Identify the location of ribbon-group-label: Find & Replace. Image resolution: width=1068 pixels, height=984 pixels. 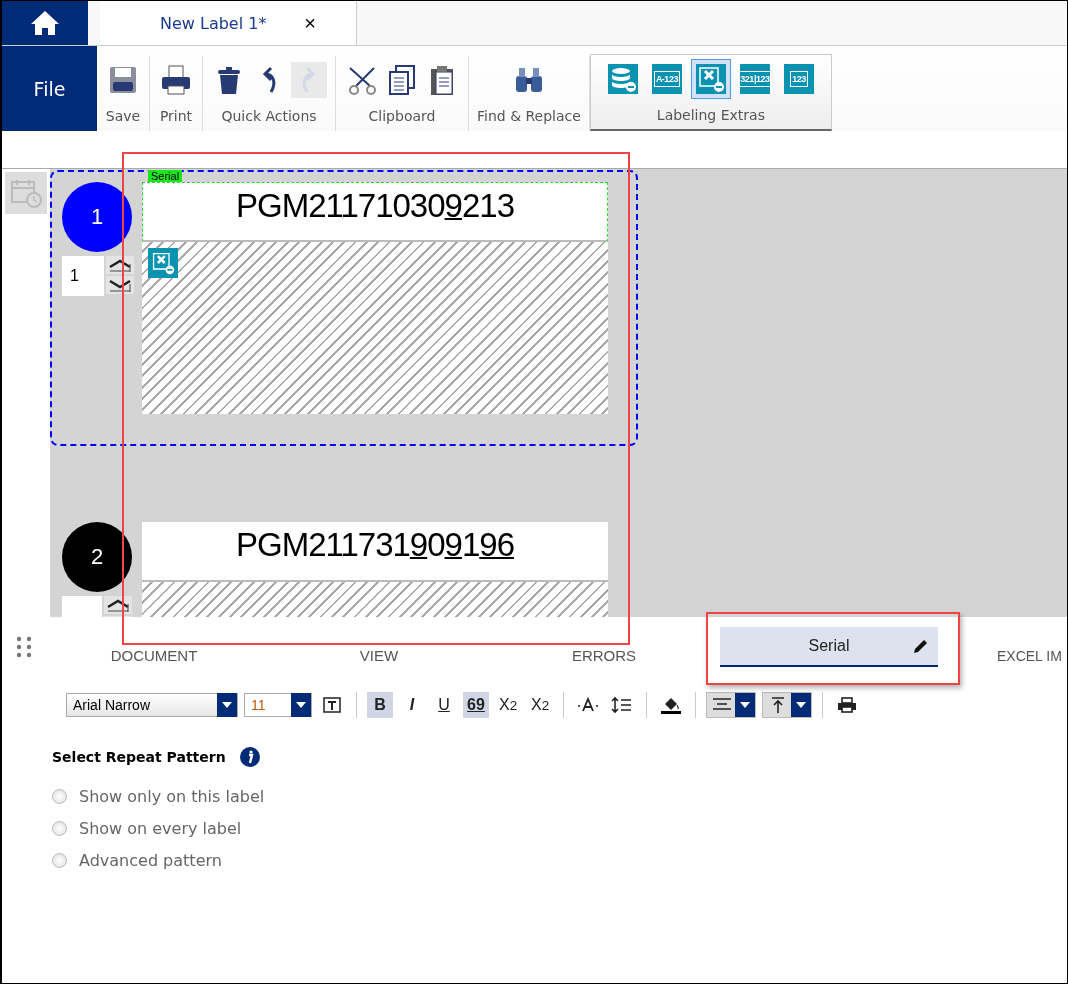
(529, 116).